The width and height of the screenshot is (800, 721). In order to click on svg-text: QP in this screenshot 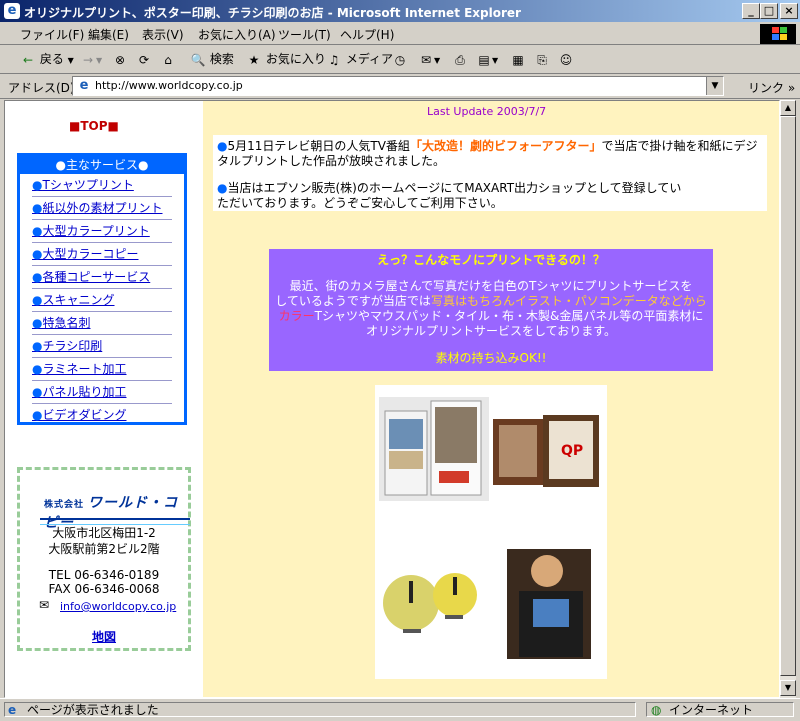, I will do `click(572, 451)`.